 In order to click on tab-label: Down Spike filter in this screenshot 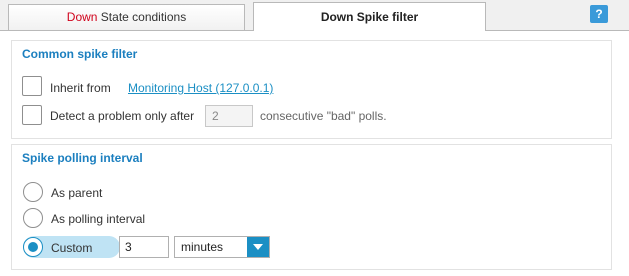, I will do `click(369, 17)`.